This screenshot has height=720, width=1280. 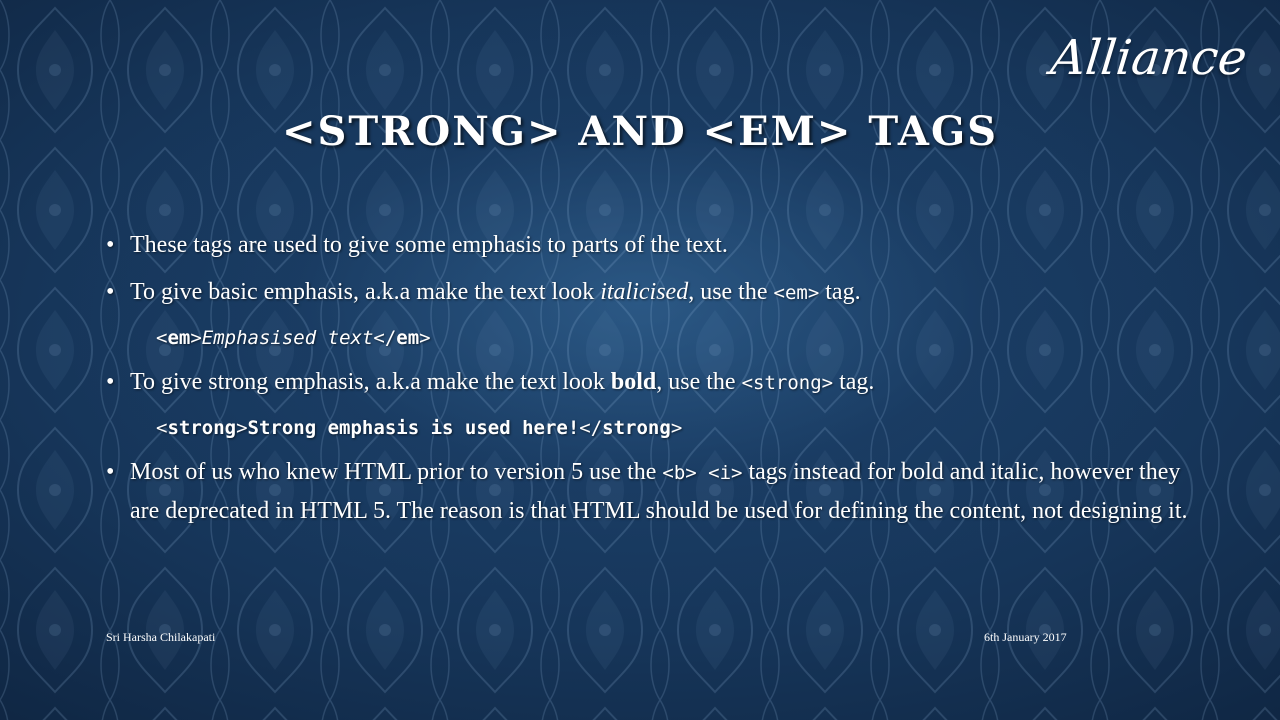 What do you see at coordinates (413, 428) in the screenshot?
I see `code-strong-content: Strong emphasis is used here!` at bounding box center [413, 428].